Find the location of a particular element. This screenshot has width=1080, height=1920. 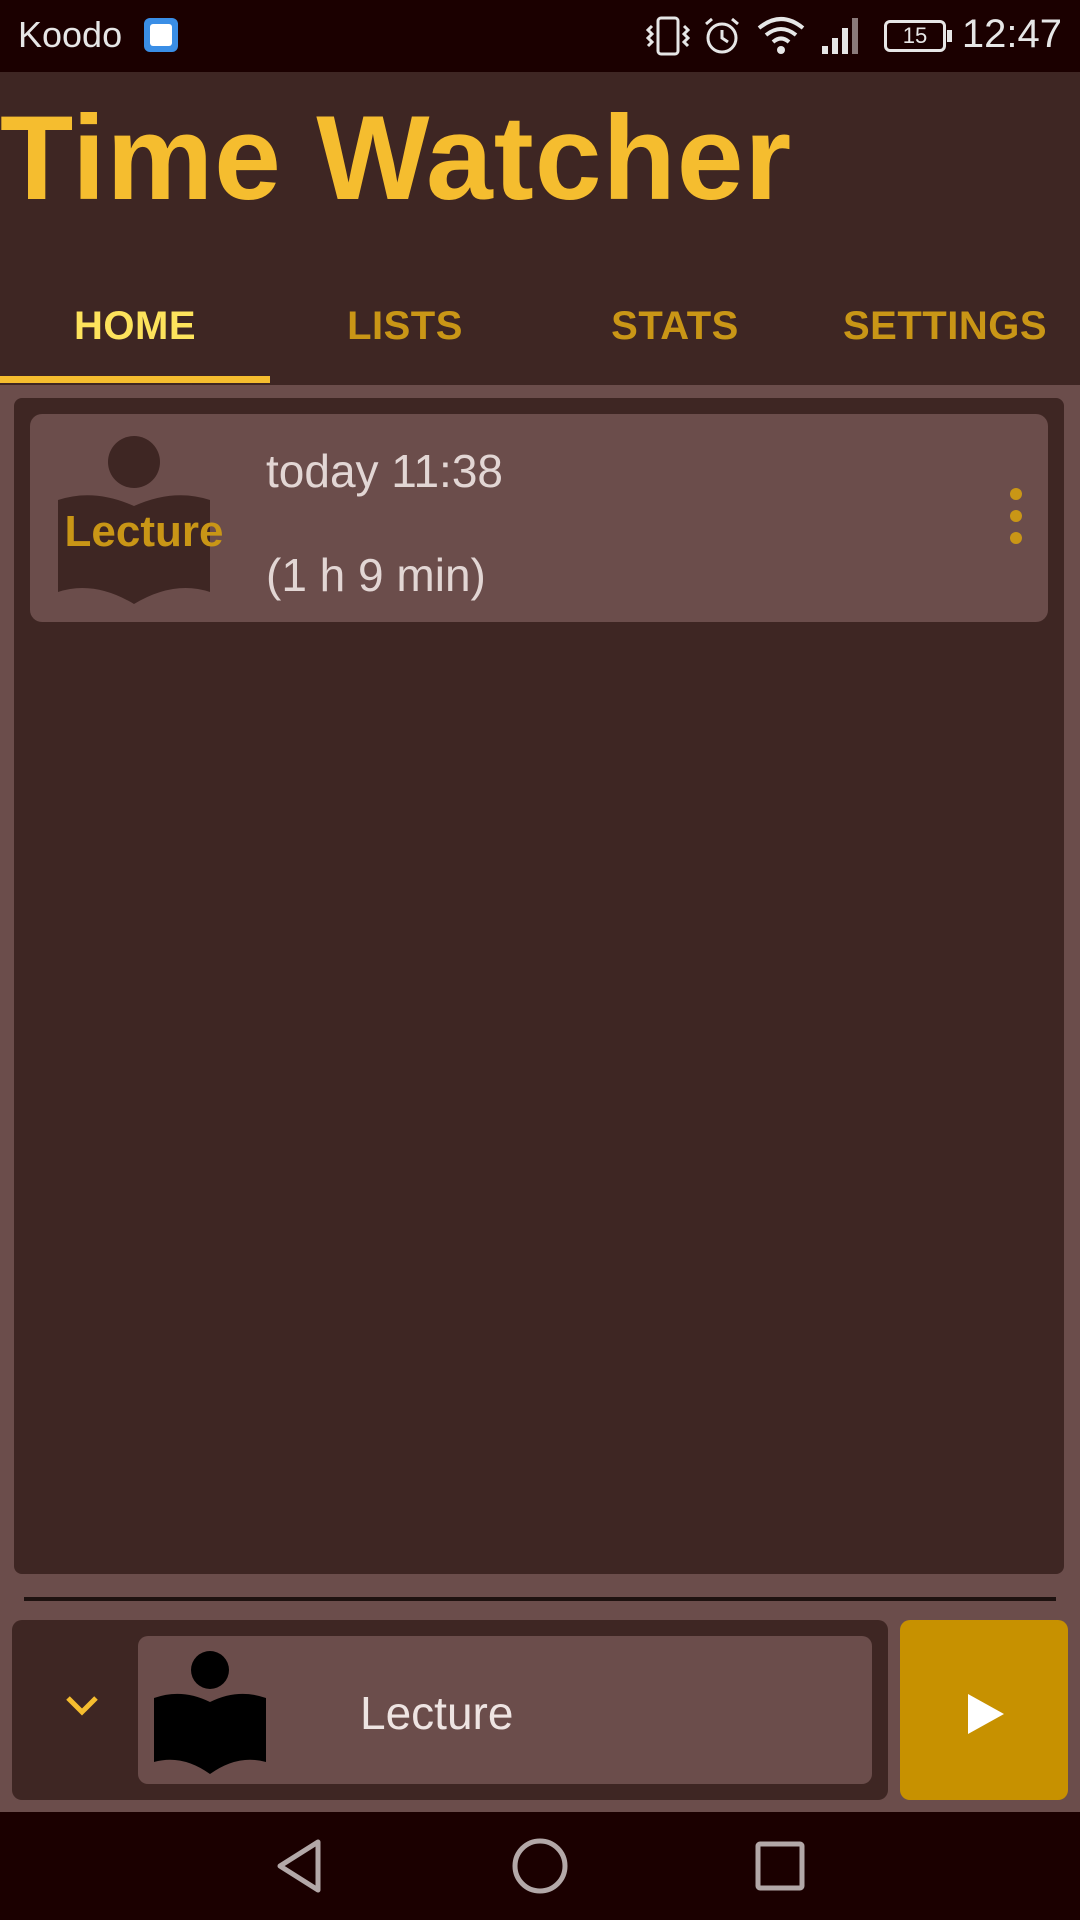

book-reader-icon: Lecture is located at coordinates (138, 520).